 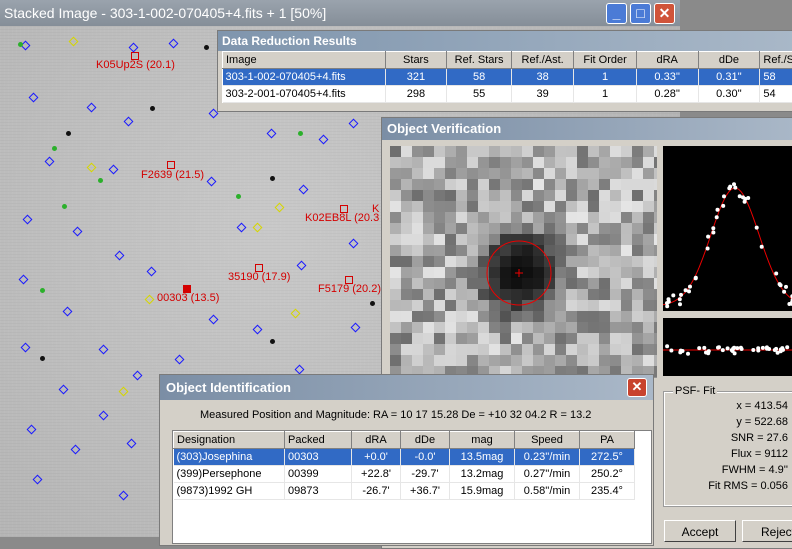 What do you see at coordinates (547, 440) in the screenshot?
I see `column-header: Speed` at bounding box center [547, 440].